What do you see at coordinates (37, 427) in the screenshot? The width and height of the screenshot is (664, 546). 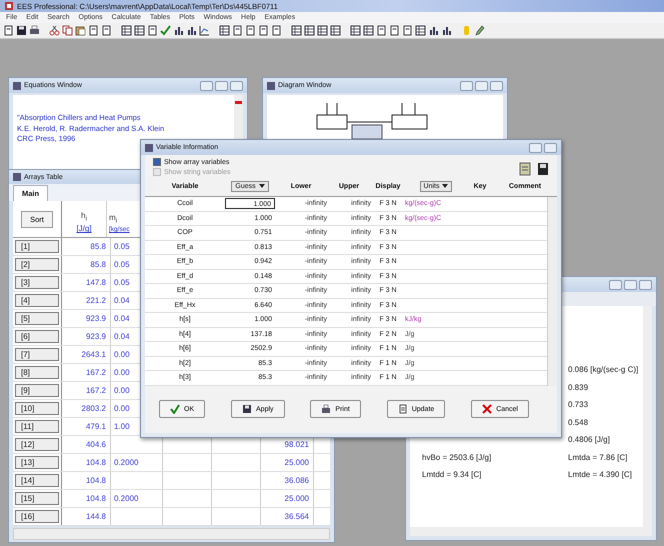 I see `row-header: [11]` at bounding box center [37, 427].